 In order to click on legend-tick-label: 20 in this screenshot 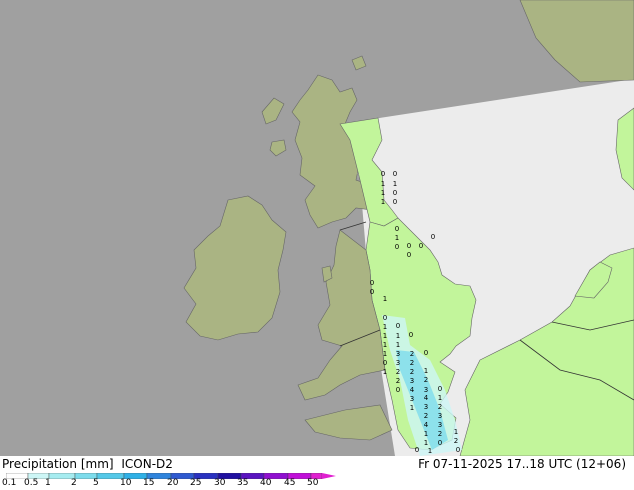, I will do `click(173, 483)`.